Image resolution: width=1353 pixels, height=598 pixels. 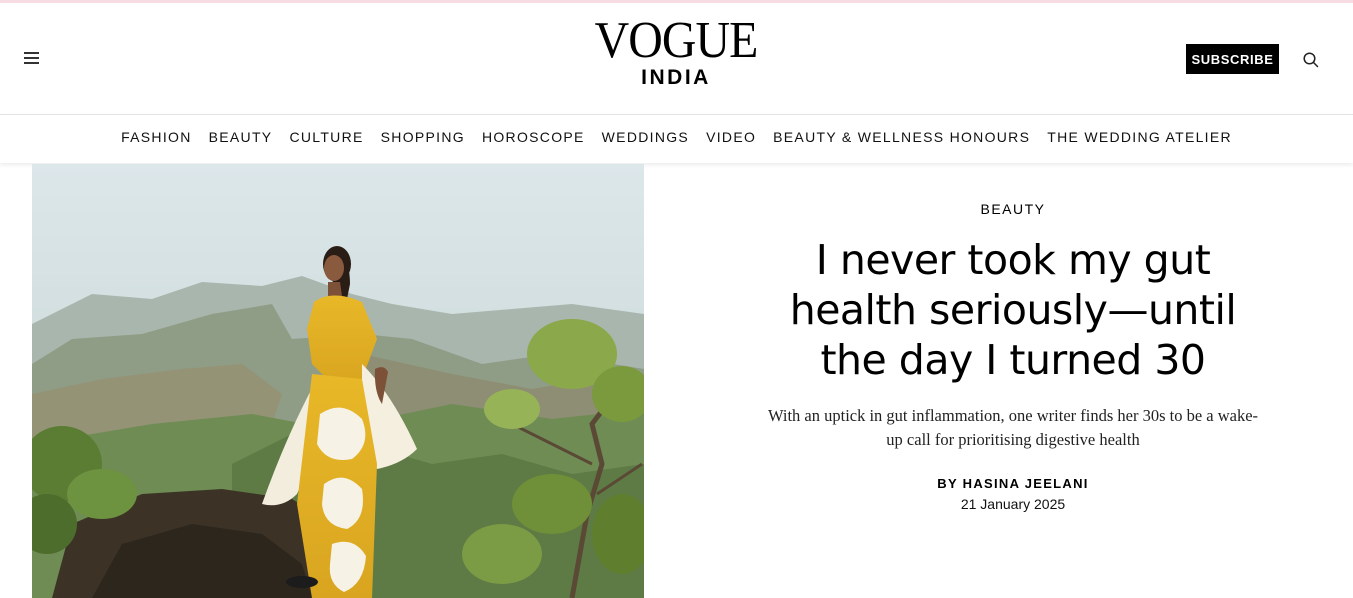 What do you see at coordinates (1013, 209) in the screenshot?
I see `story-rubric: BEAUTY` at bounding box center [1013, 209].